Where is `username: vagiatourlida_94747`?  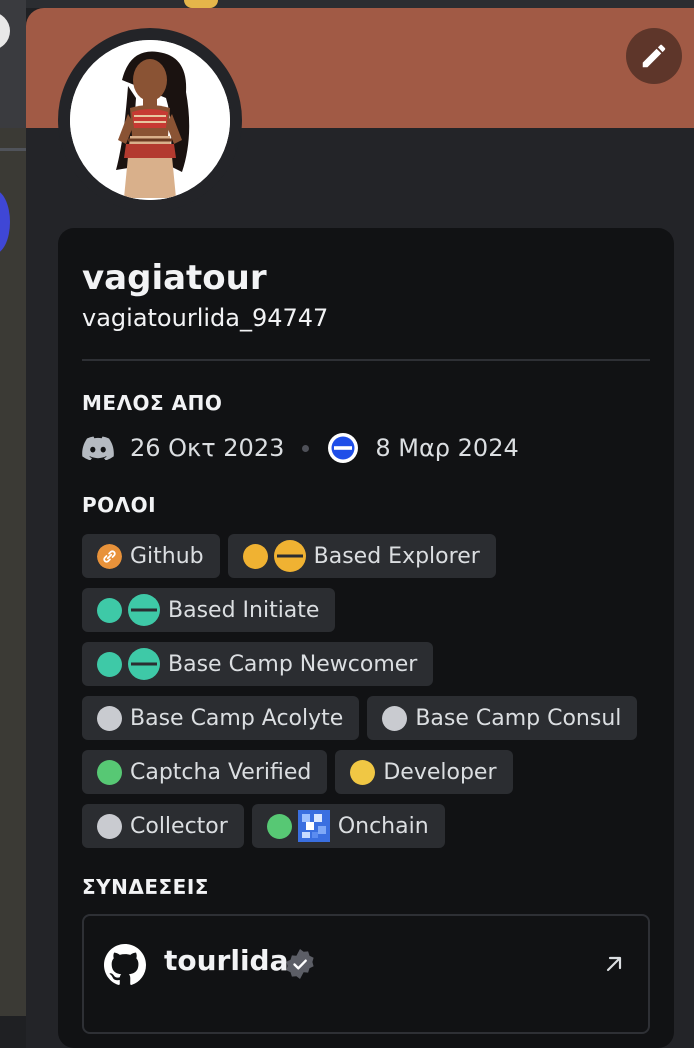
username: vagiatourlida_94747 is located at coordinates (205, 318).